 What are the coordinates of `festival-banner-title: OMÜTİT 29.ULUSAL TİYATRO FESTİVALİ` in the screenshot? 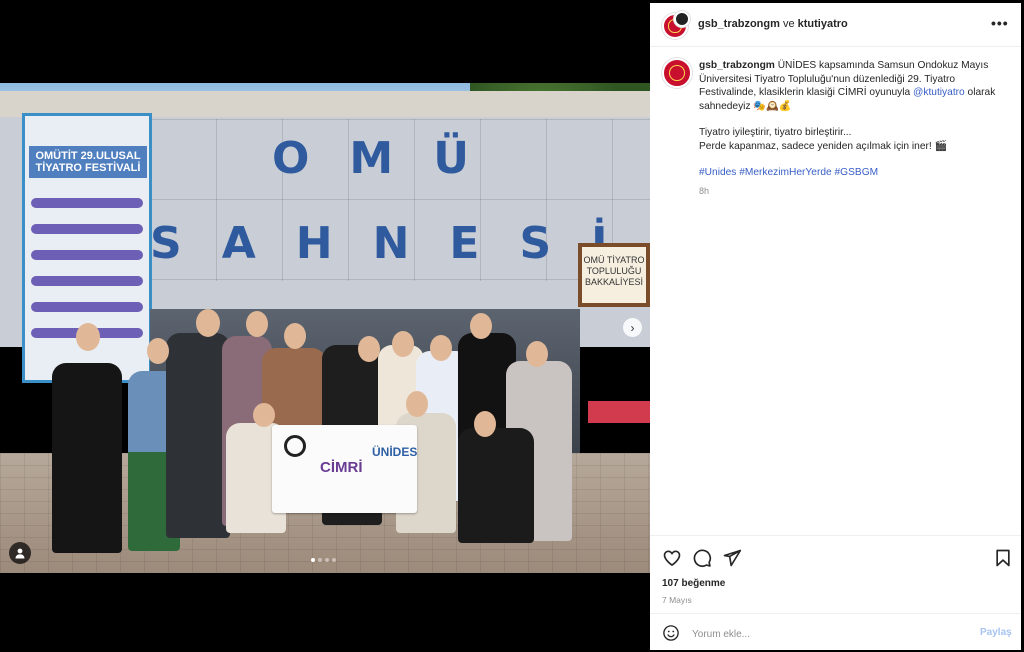 It's located at (88, 162).